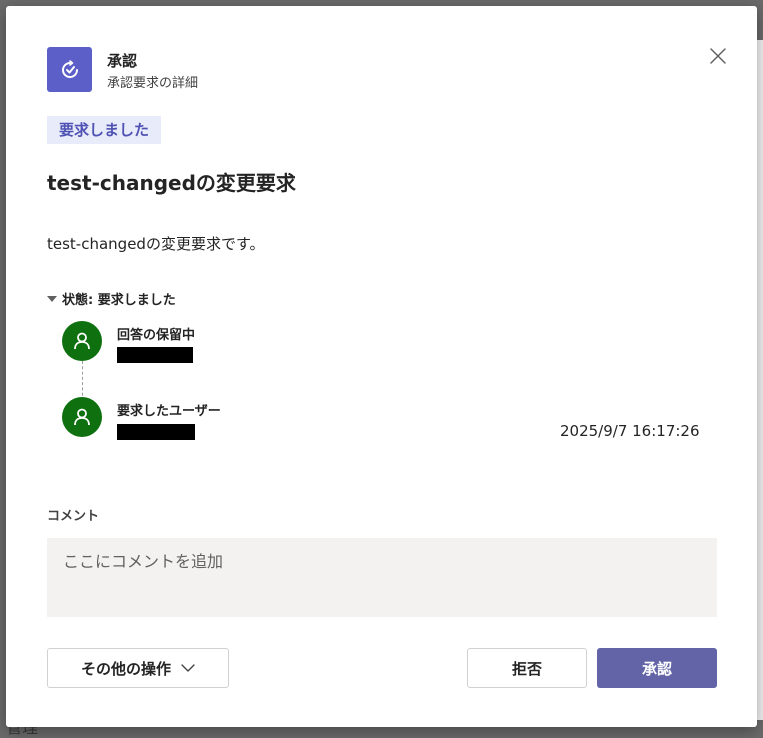 The height and width of the screenshot is (738, 763). What do you see at coordinates (760, 380) in the screenshot?
I see `background-panel-edge` at bounding box center [760, 380].